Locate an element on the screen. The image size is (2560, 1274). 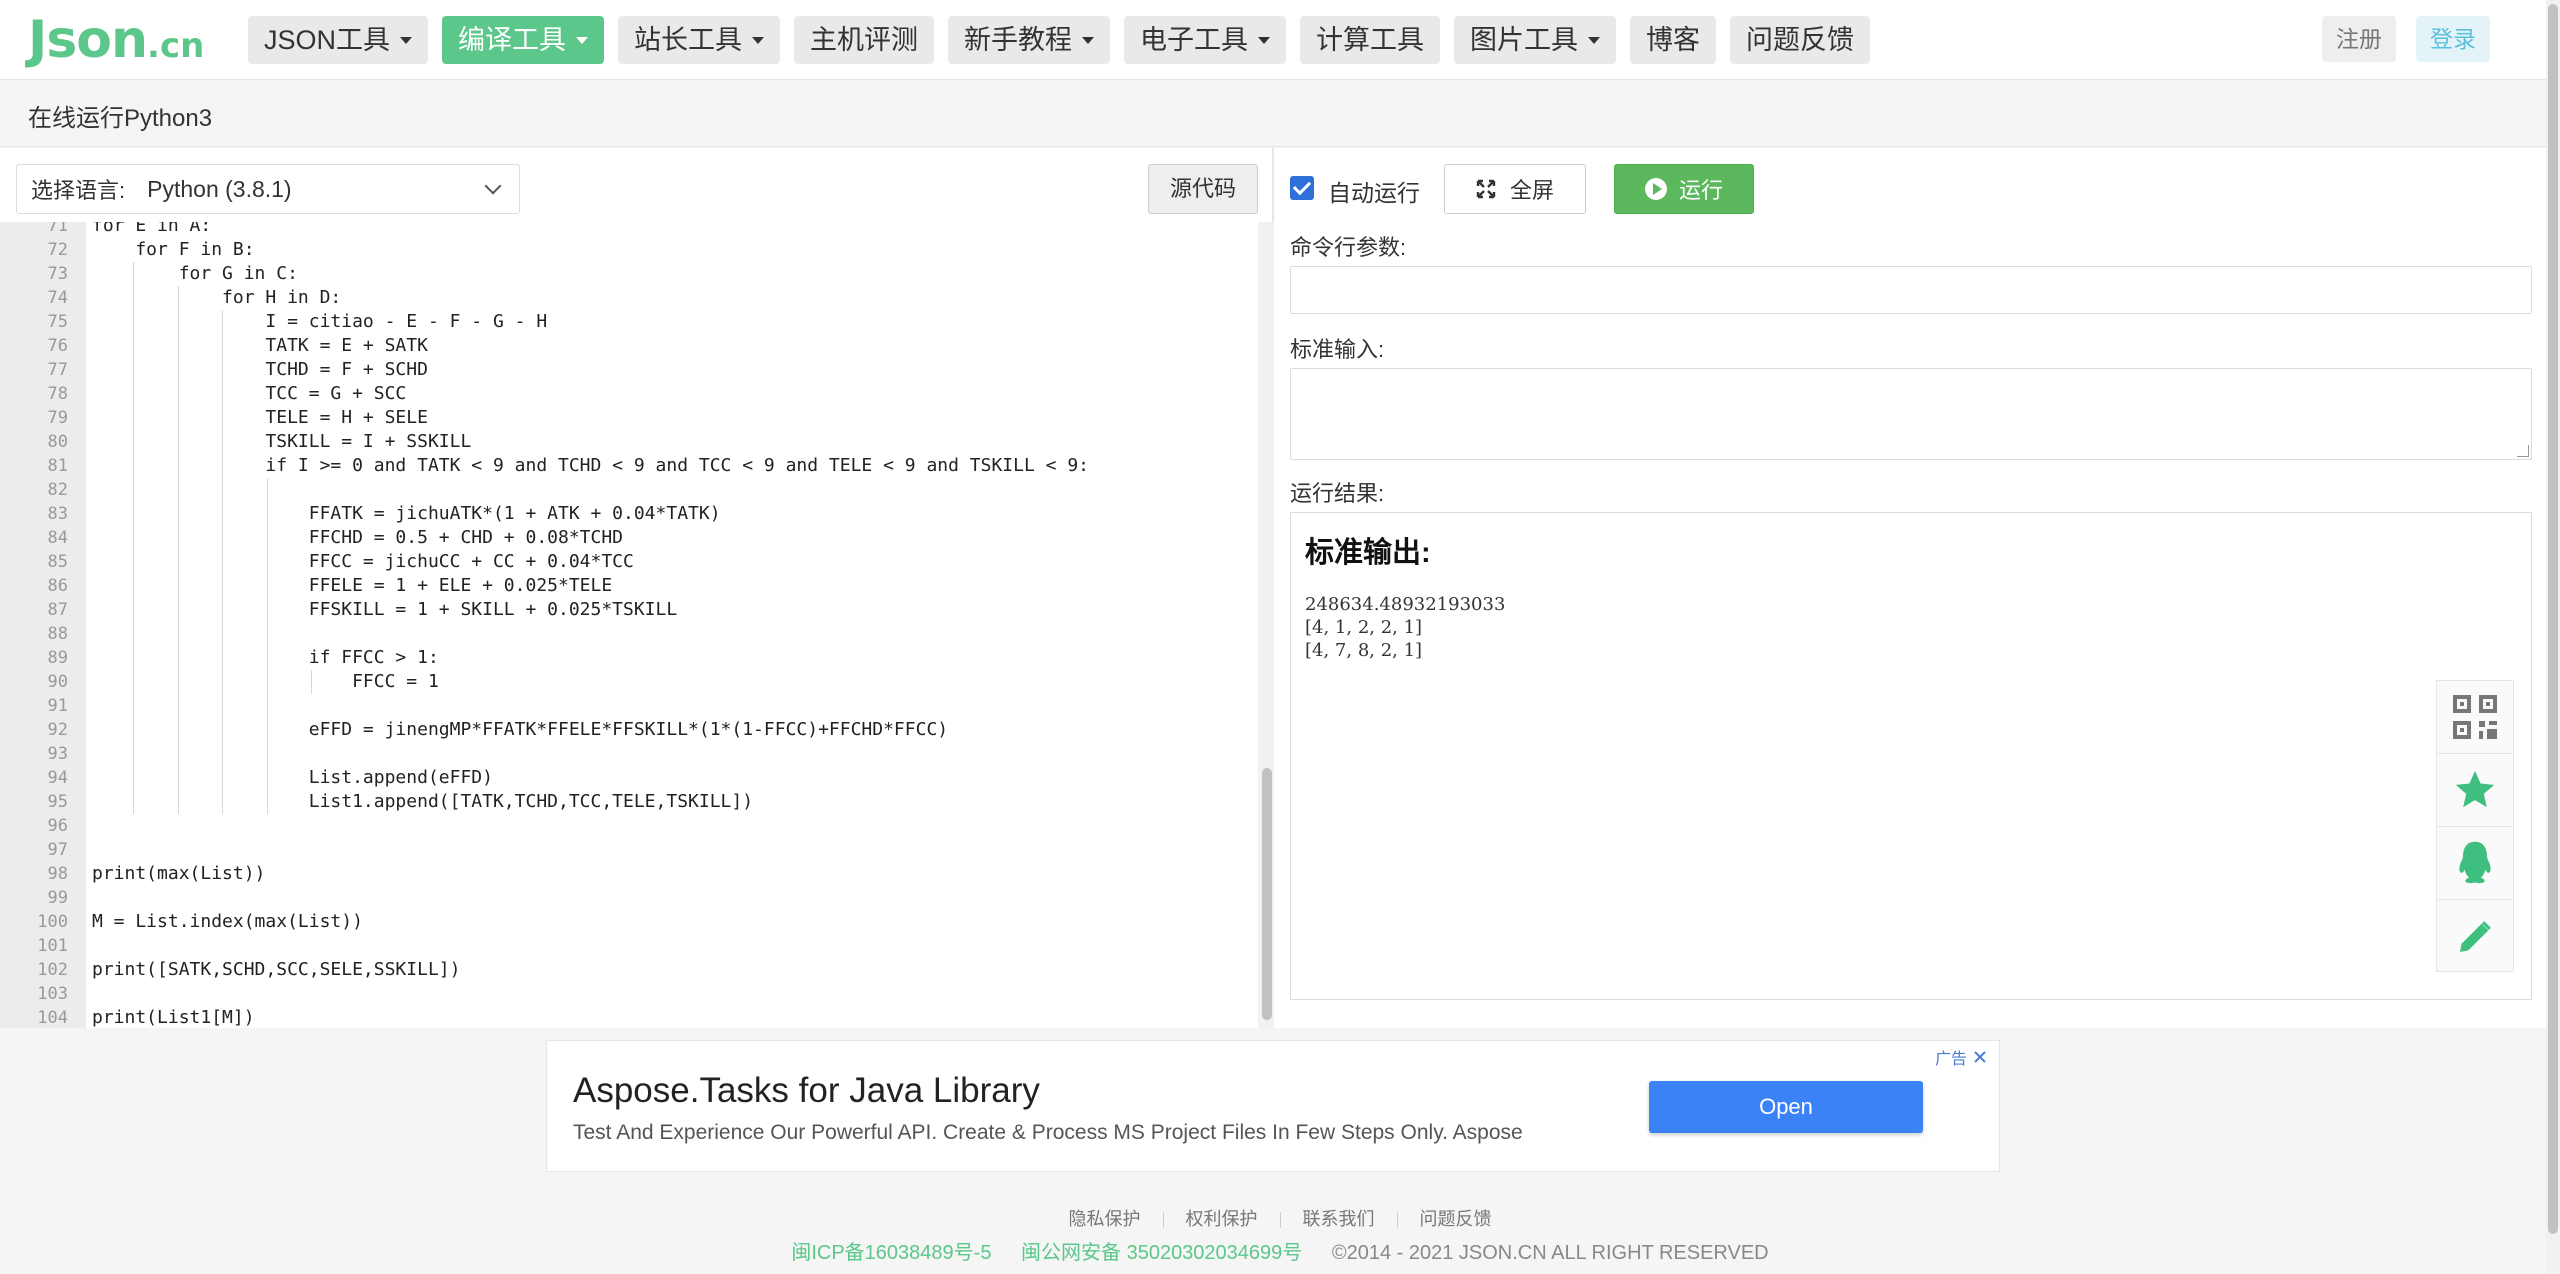
fullscreen-button: 全屏 is located at coordinates (1515, 189).